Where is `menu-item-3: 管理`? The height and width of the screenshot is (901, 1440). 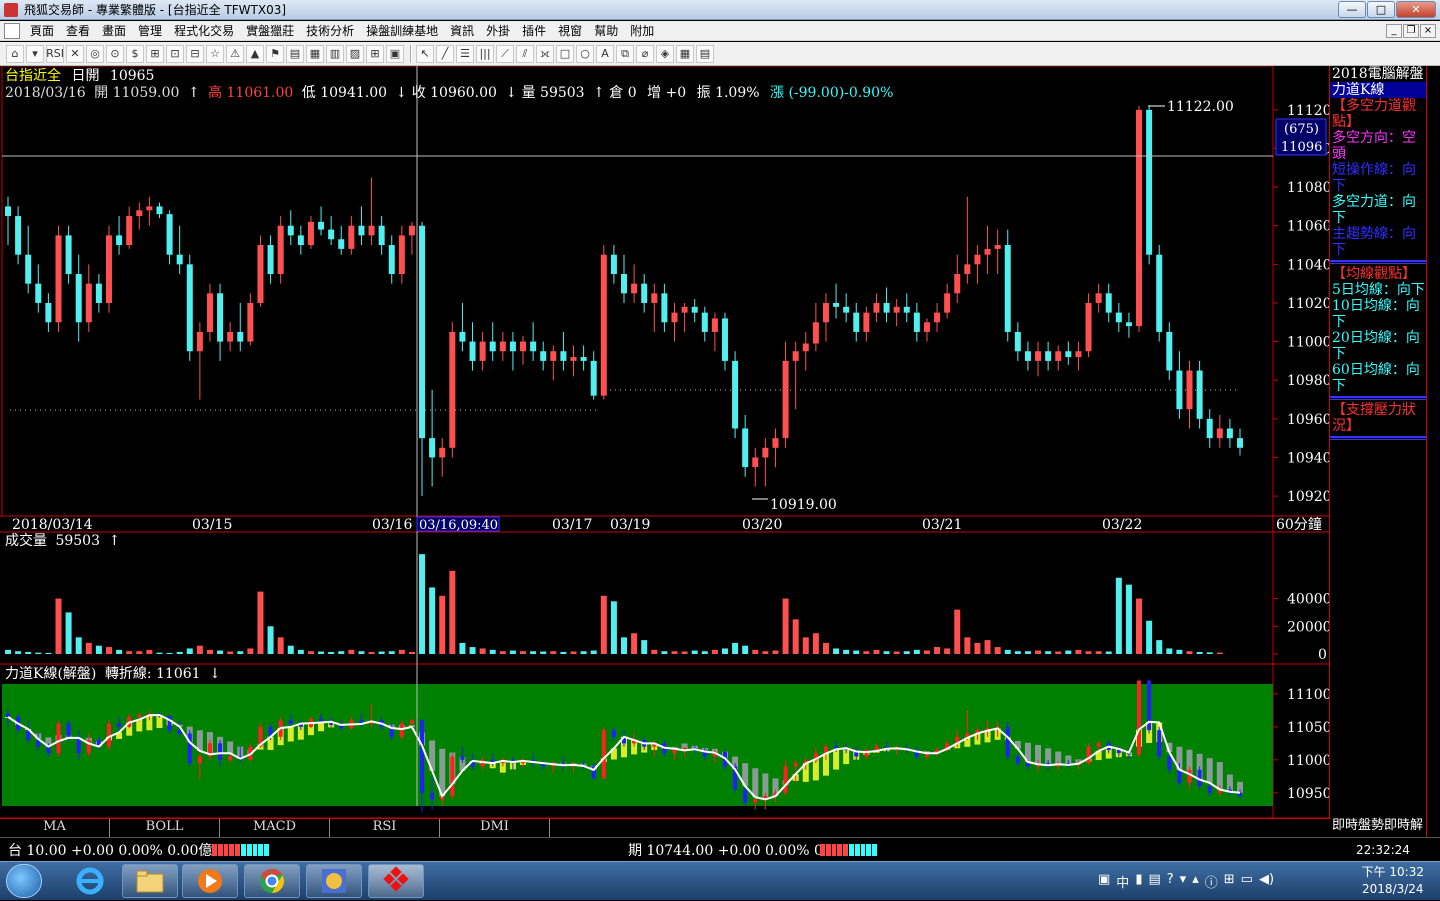 menu-item-3: 管理 is located at coordinates (150, 30).